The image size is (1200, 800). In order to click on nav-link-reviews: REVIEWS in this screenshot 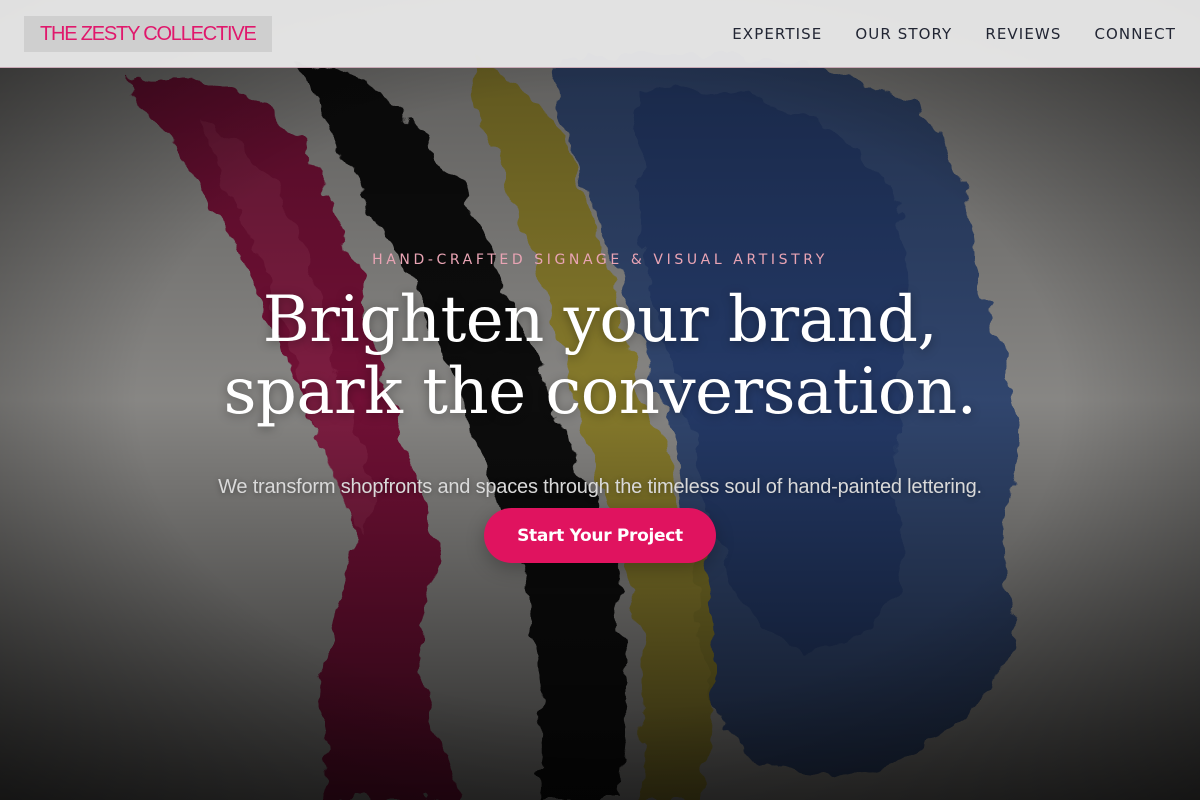, I will do `click(1023, 34)`.